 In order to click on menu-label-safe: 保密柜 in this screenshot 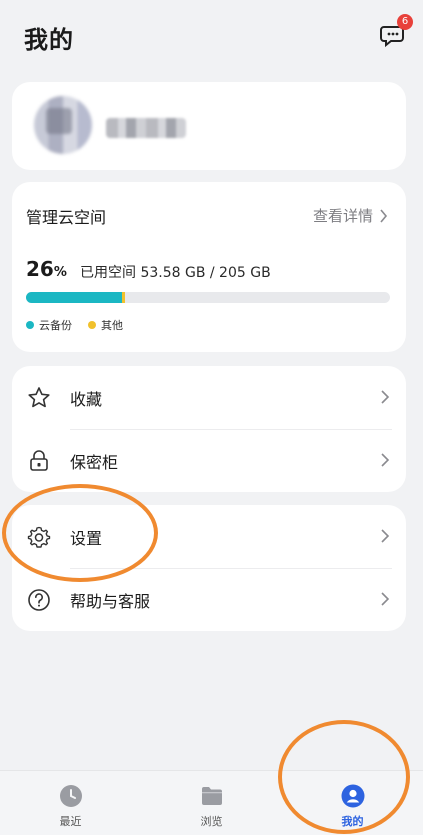, I will do `click(94, 462)`.